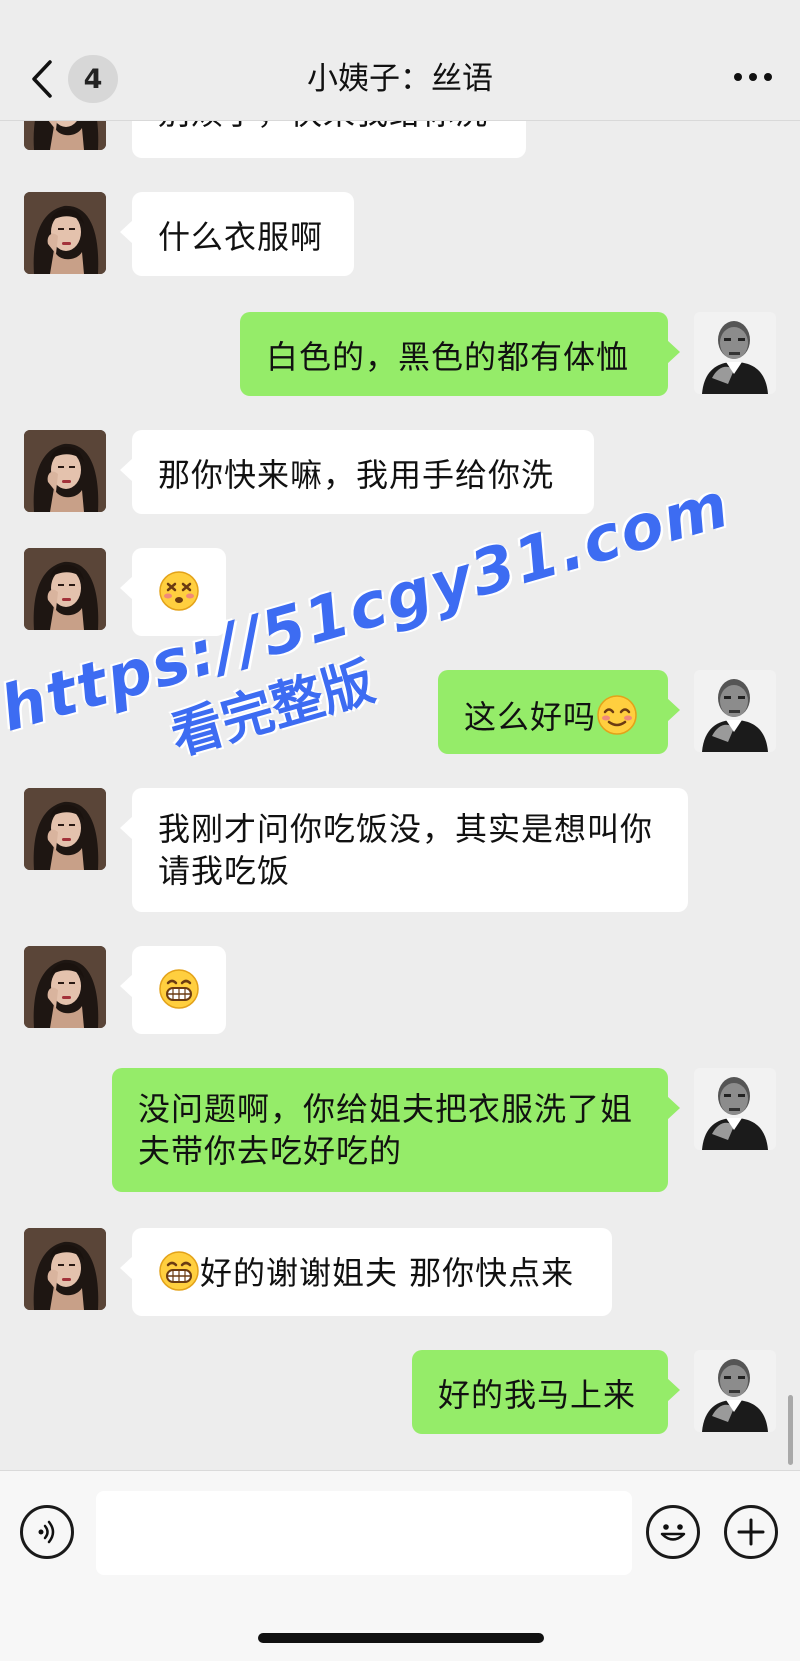 This screenshot has width=800, height=1661. What do you see at coordinates (241, 237) in the screenshot?
I see `message-text: 什么衣服啊` at bounding box center [241, 237].